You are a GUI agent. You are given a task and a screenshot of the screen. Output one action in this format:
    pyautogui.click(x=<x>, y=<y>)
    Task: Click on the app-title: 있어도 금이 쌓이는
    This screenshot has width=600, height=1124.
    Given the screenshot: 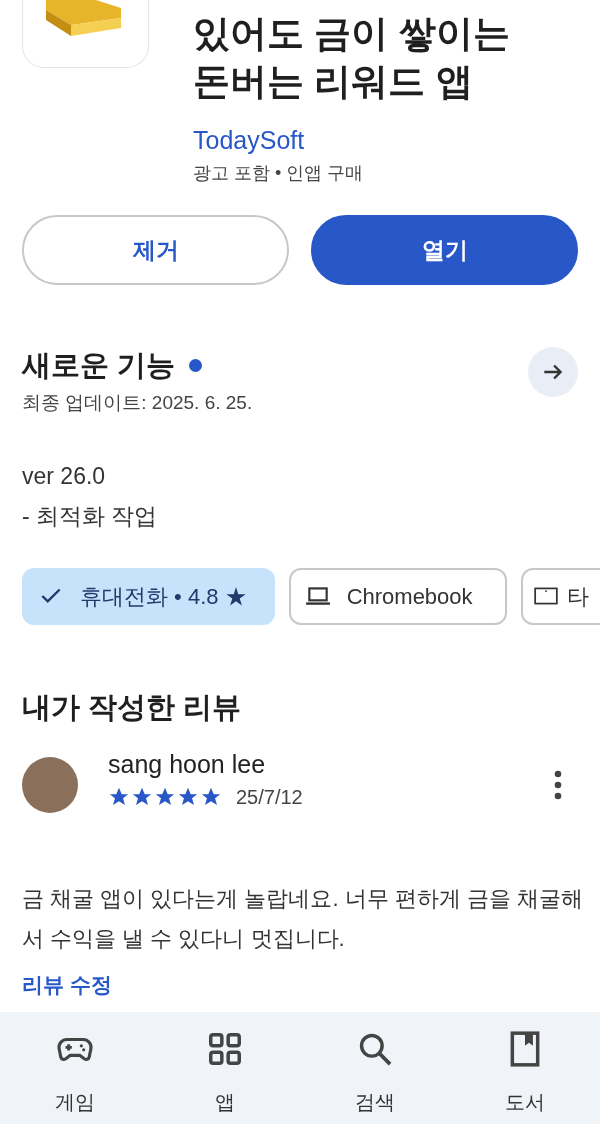 What is the action you would take?
    pyautogui.click(x=351, y=34)
    